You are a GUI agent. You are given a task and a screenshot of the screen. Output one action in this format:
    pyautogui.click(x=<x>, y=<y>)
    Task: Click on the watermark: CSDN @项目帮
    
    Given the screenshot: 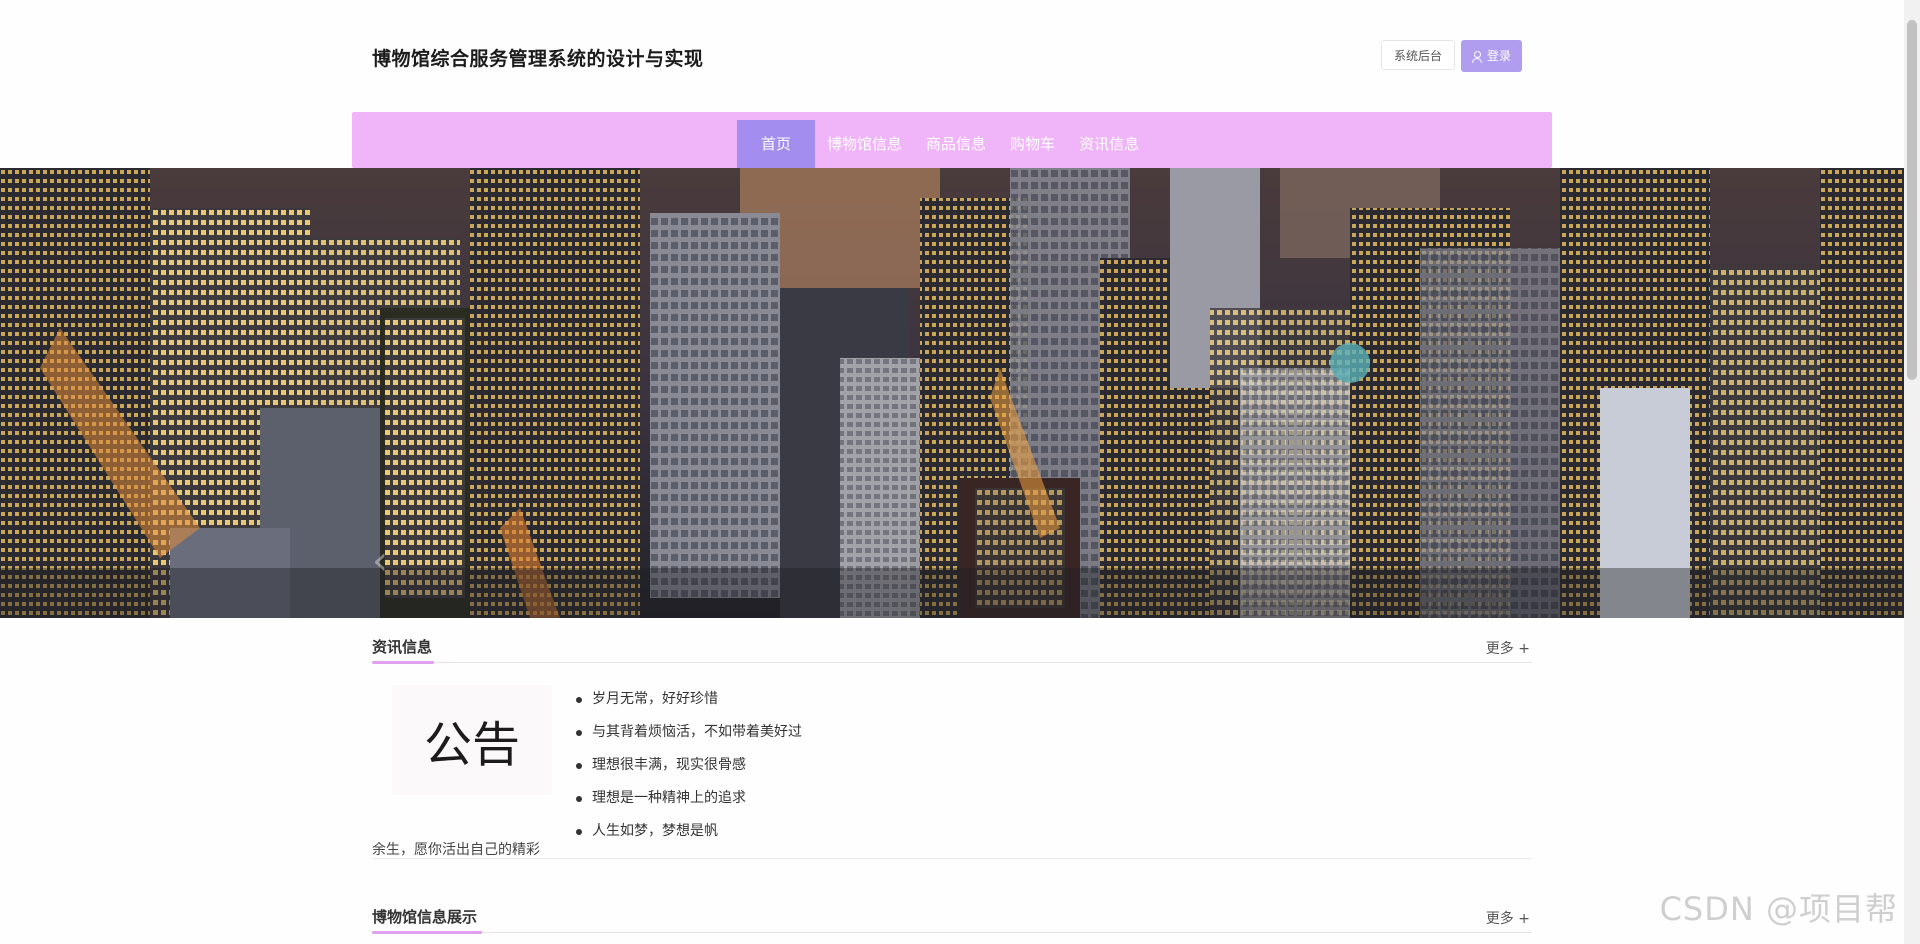 What is the action you would take?
    pyautogui.click(x=1778, y=909)
    